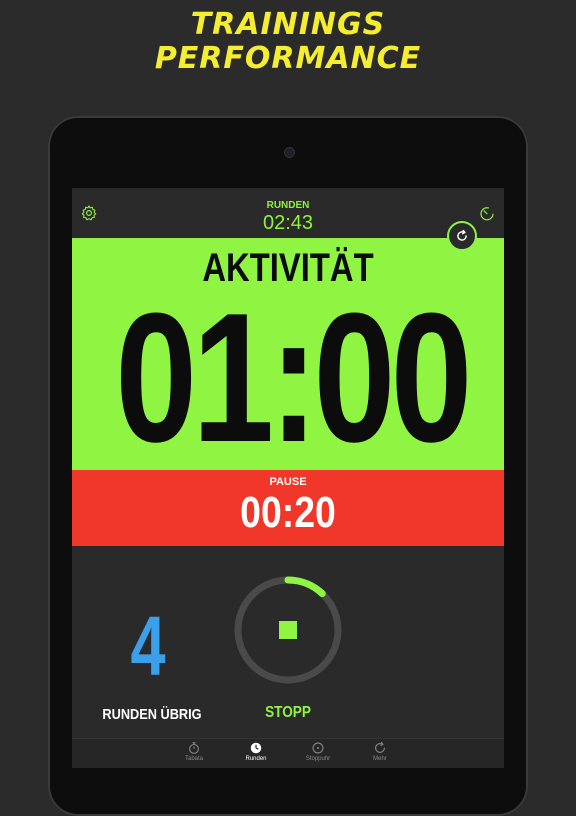 This screenshot has height=816, width=576. Describe the element at coordinates (256, 748) in the screenshot. I see `clock-icon` at that location.